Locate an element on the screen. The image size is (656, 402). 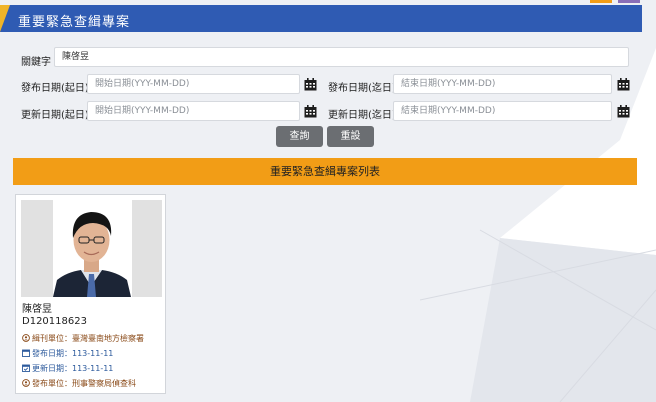
page-header: 重要緊急查緝專案 is located at coordinates (321, 18).